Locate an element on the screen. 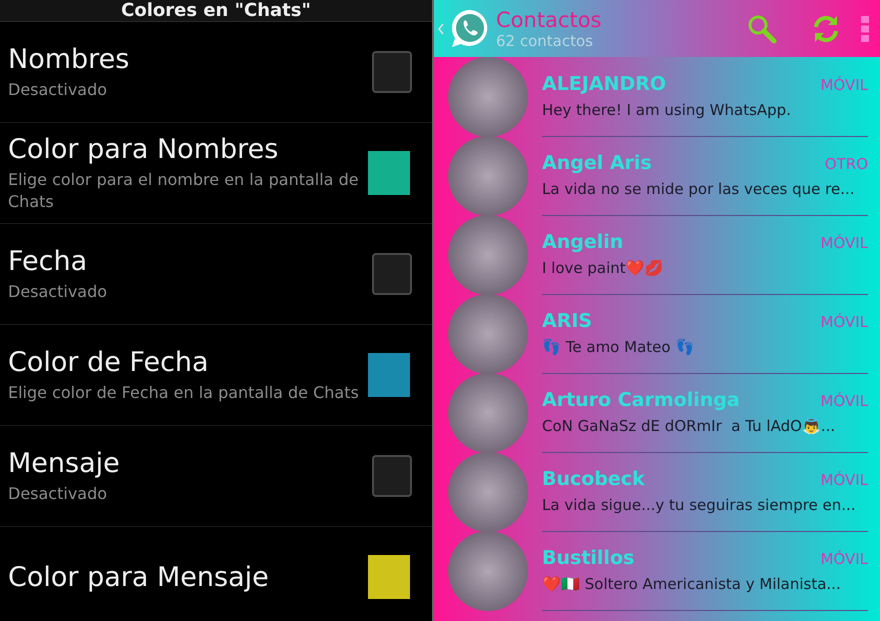 The image size is (880, 621). setting-title: Color de Fecha is located at coordinates (109, 362).